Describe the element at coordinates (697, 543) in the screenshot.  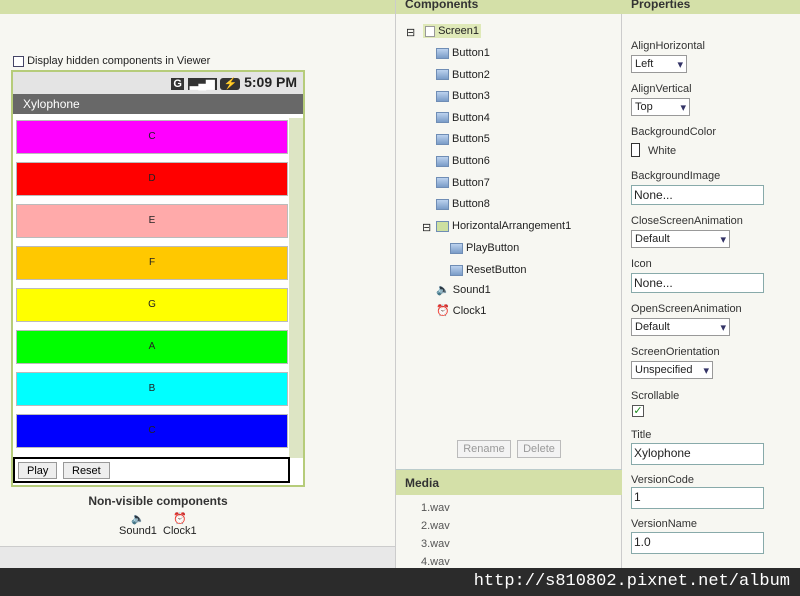
I see `version-name-input: 1.0` at that location.